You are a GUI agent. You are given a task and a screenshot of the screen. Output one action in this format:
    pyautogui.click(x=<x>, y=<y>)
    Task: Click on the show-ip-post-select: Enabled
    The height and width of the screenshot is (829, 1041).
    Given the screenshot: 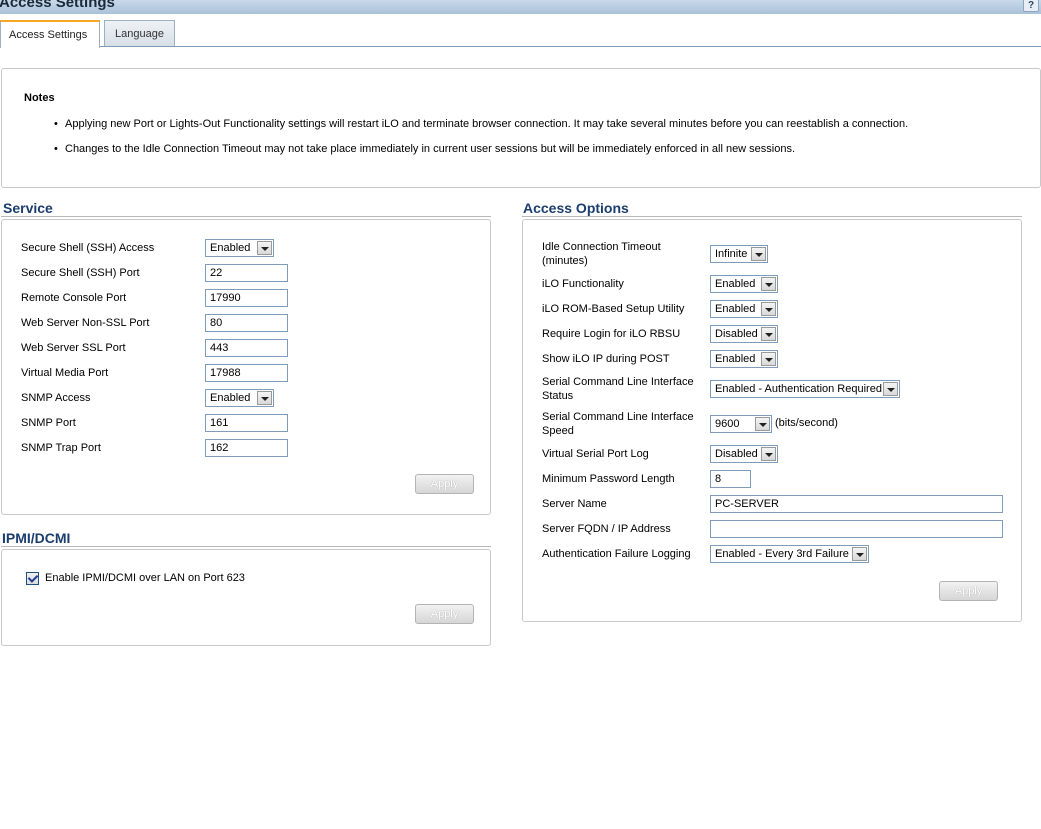 What is the action you would take?
    pyautogui.click(x=744, y=359)
    